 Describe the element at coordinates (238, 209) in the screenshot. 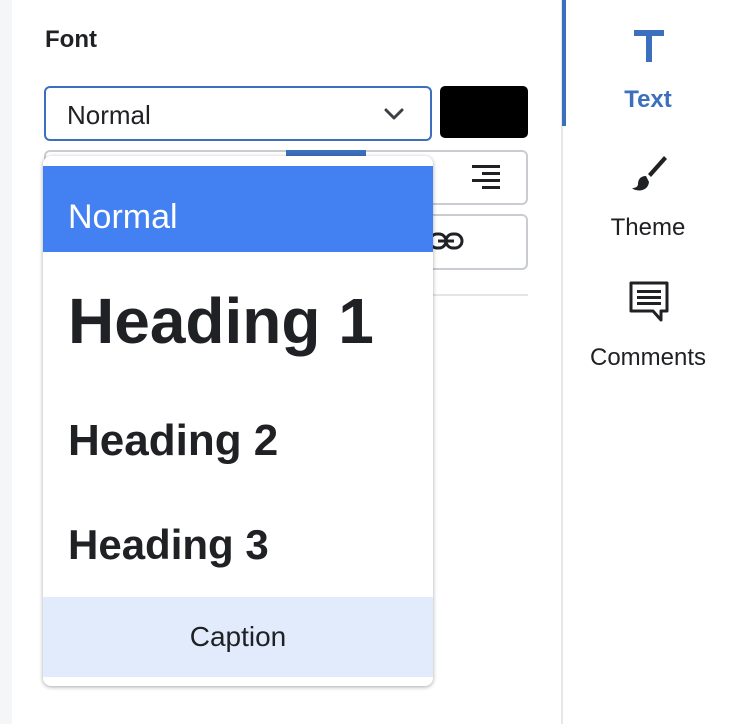

I see `dropdown-option-normal: Normal` at that location.